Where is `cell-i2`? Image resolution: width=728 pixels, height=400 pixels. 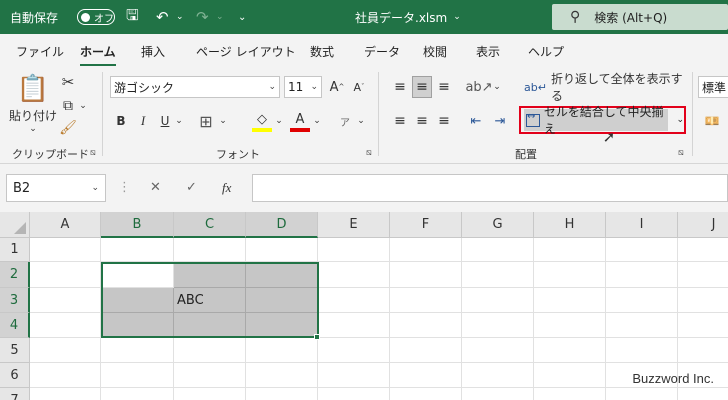
cell-i2 is located at coordinates (642, 275).